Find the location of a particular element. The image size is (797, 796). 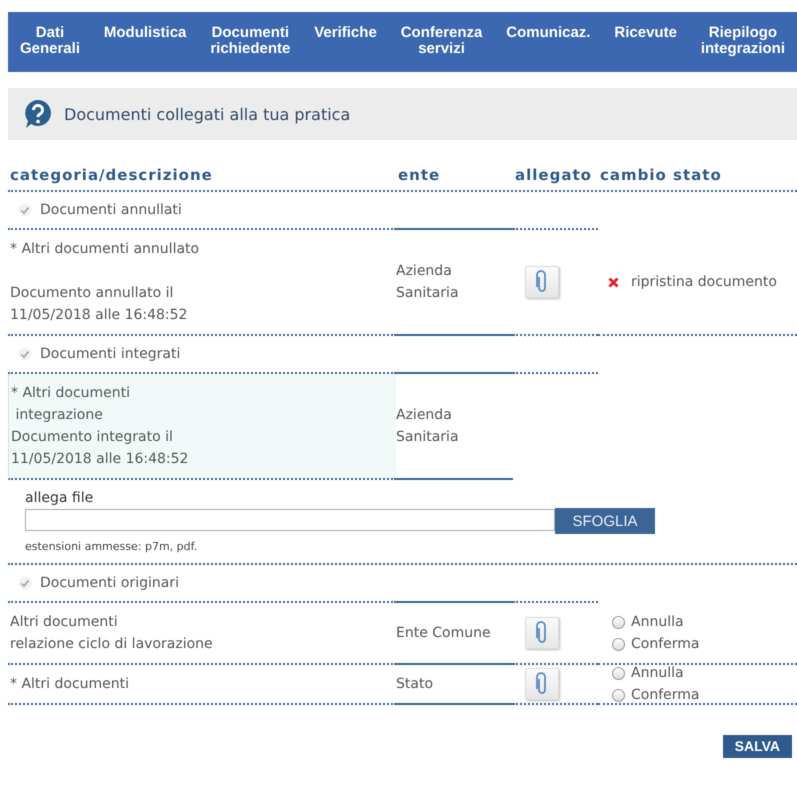

nav-tab: Verifiche is located at coordinates (345, 33).